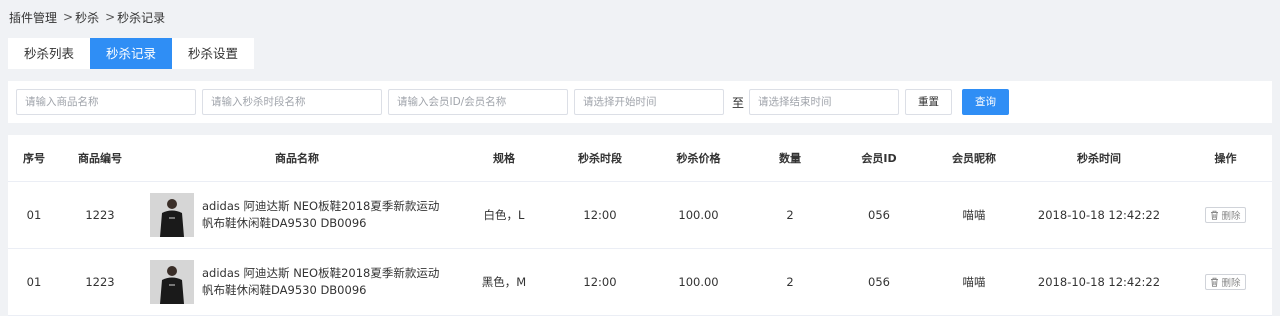  Describe the element at coordinates (879, 158) in the screenshot. I see `header-member-id: 会员ID` at that location.